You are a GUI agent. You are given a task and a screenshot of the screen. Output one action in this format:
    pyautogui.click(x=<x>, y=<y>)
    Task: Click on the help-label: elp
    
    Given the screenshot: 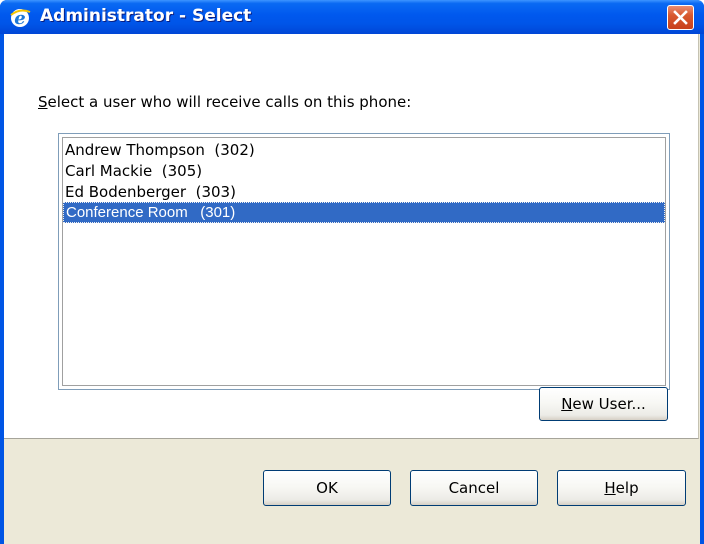 What is the action you would take?
    pyautogui.click(x=627, y=488)
    